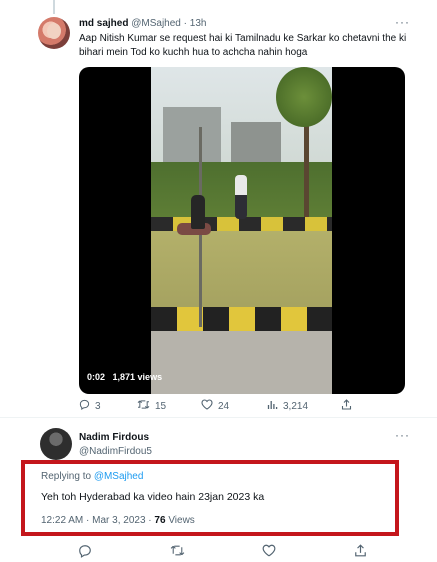 The image size is (437, 562). What do you see at coordinates (272, 406) in the screenshot?
I see `views-icon` at bounding box center [272, 406].